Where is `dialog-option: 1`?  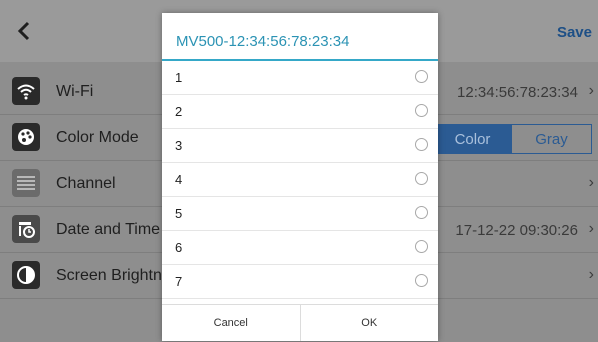
dialog-option: 1 is located at coordinates (300, 78).